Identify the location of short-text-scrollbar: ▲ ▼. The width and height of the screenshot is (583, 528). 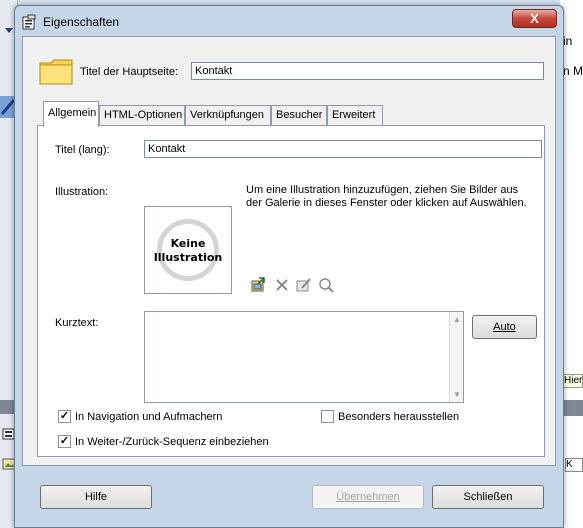
(456, 357).